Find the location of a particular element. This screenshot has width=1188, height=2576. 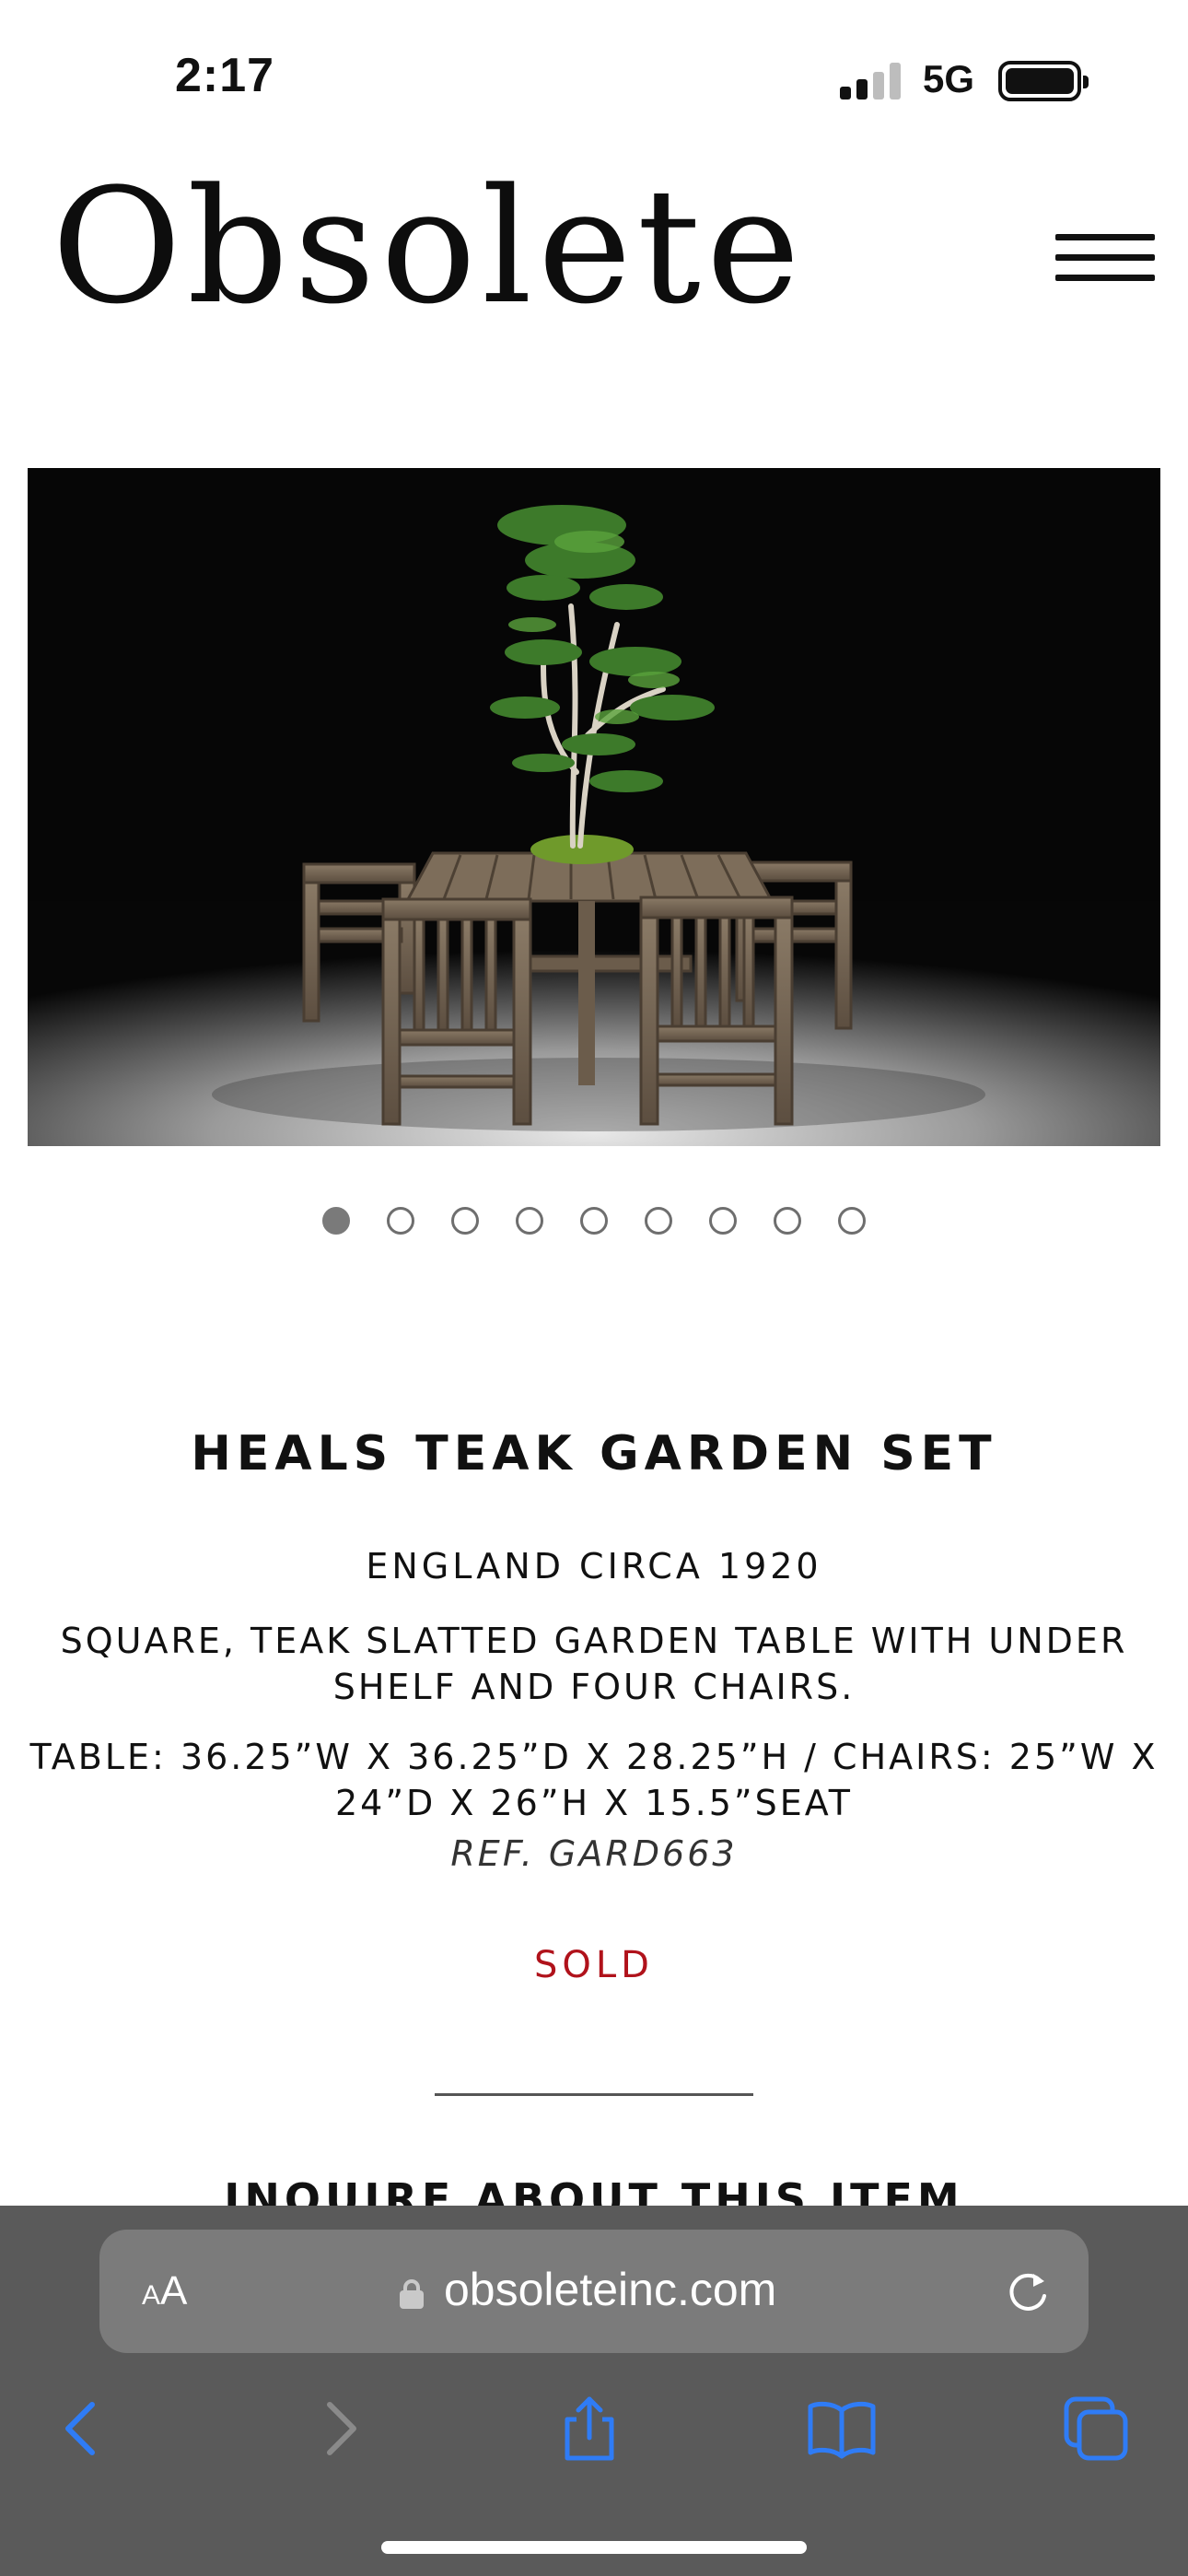

share-icon is located at coordinates (589, 2428).